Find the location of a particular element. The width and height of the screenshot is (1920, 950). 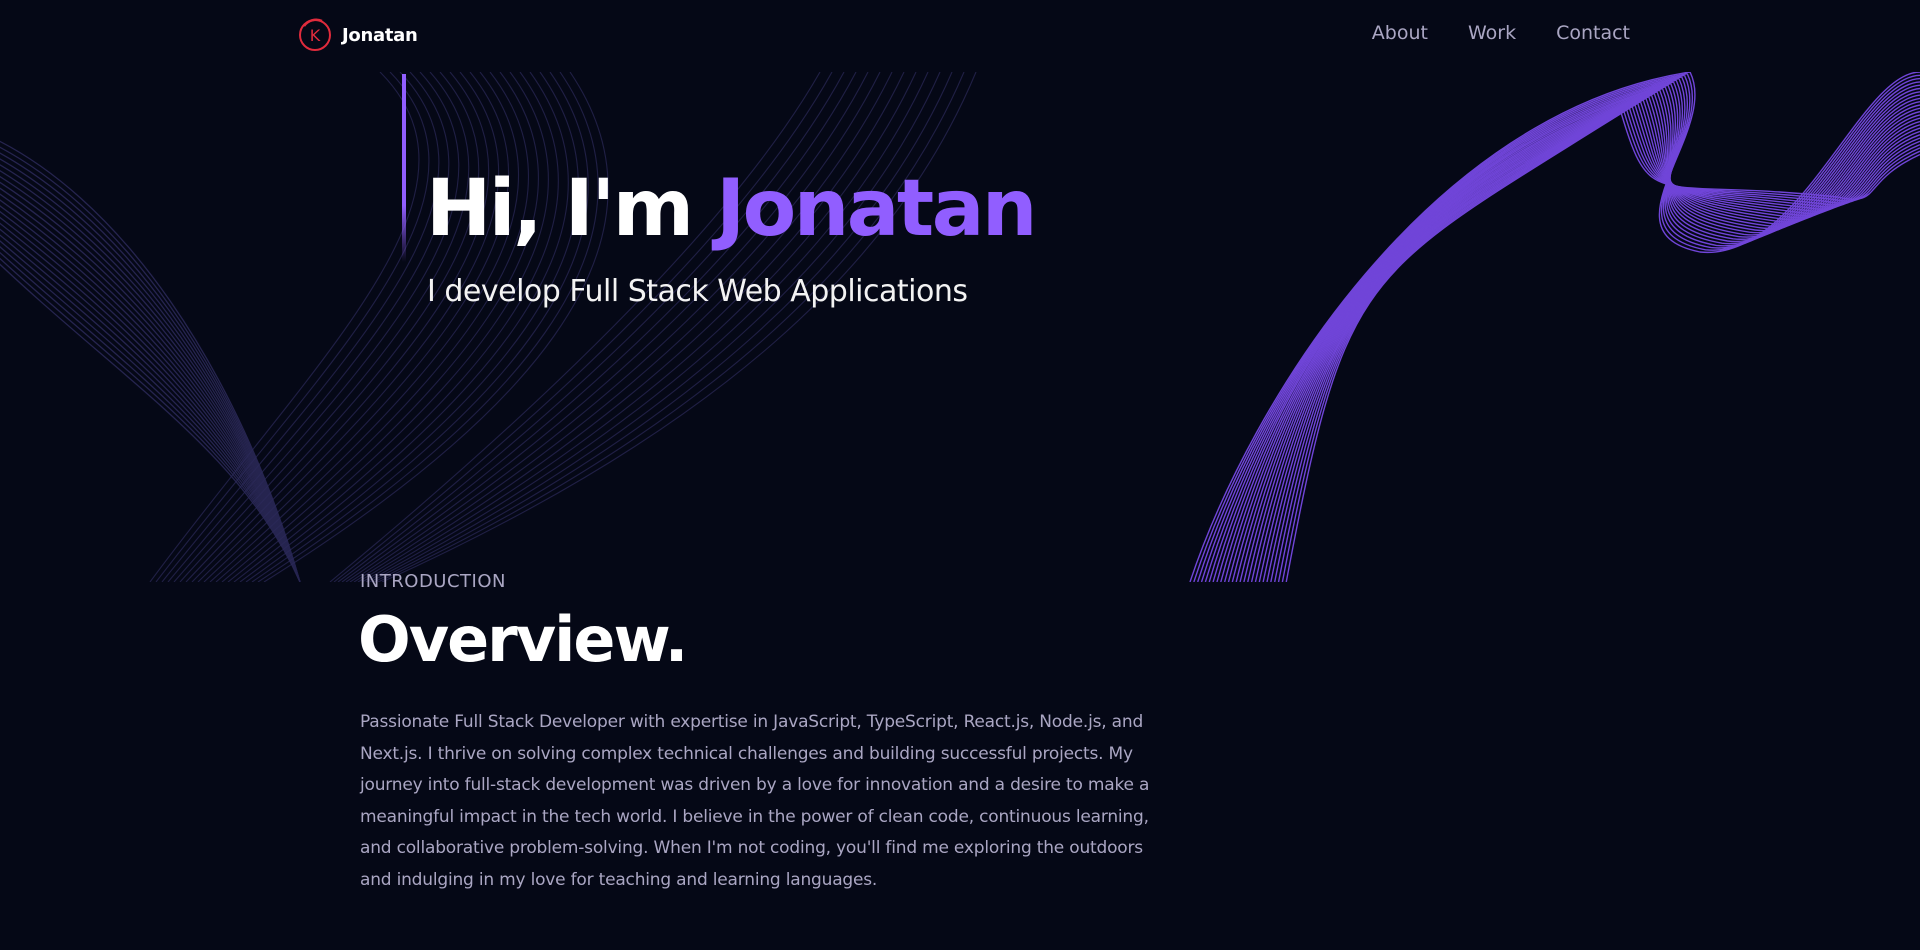

nav-link-work: Work is located at coordinates (1492, 33).